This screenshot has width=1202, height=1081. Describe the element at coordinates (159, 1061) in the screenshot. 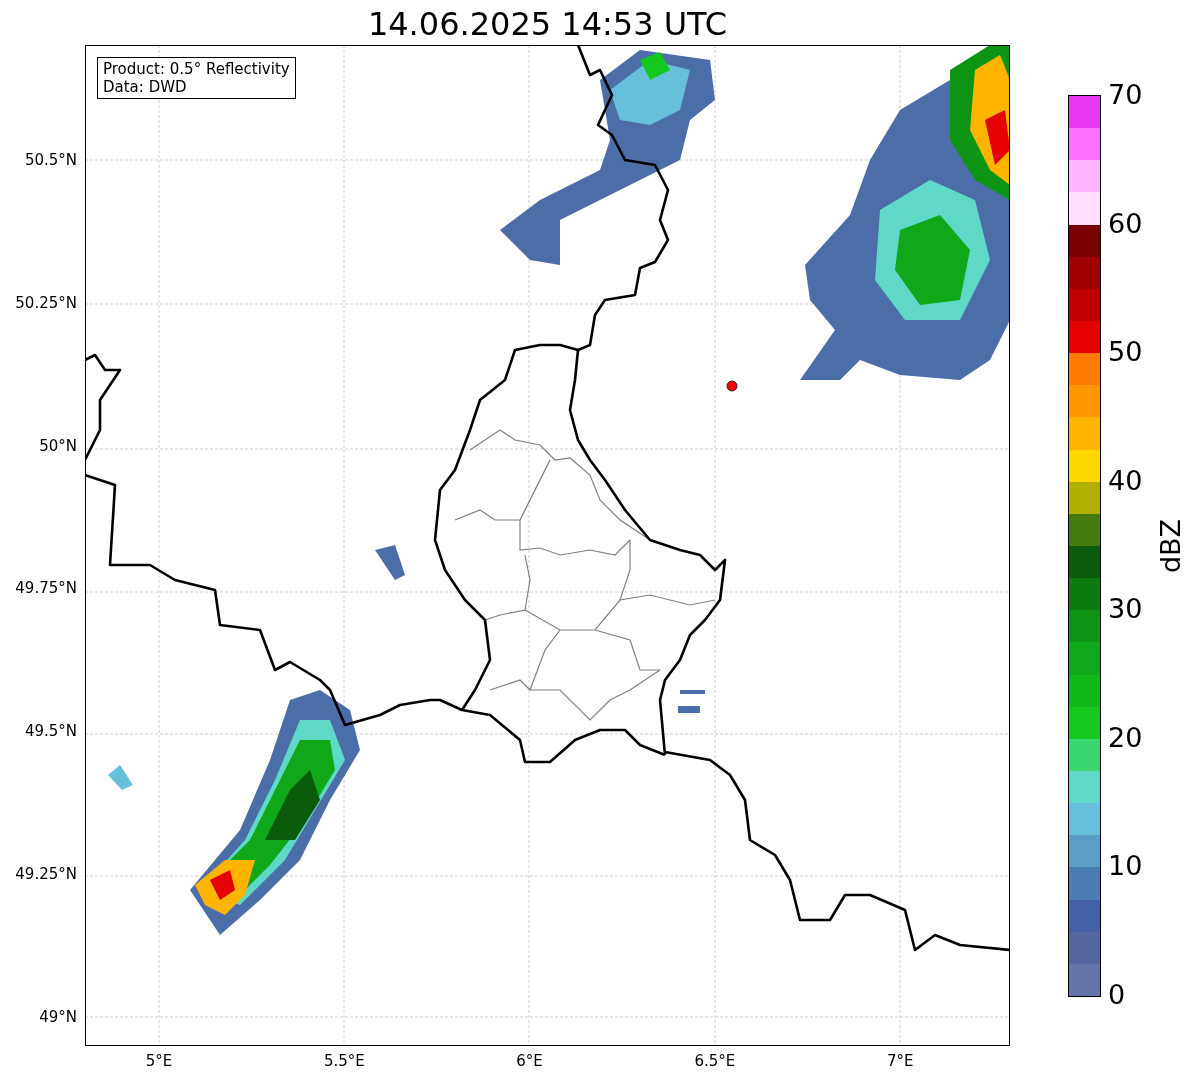

I see `longitude-label: 5°E` at that location.